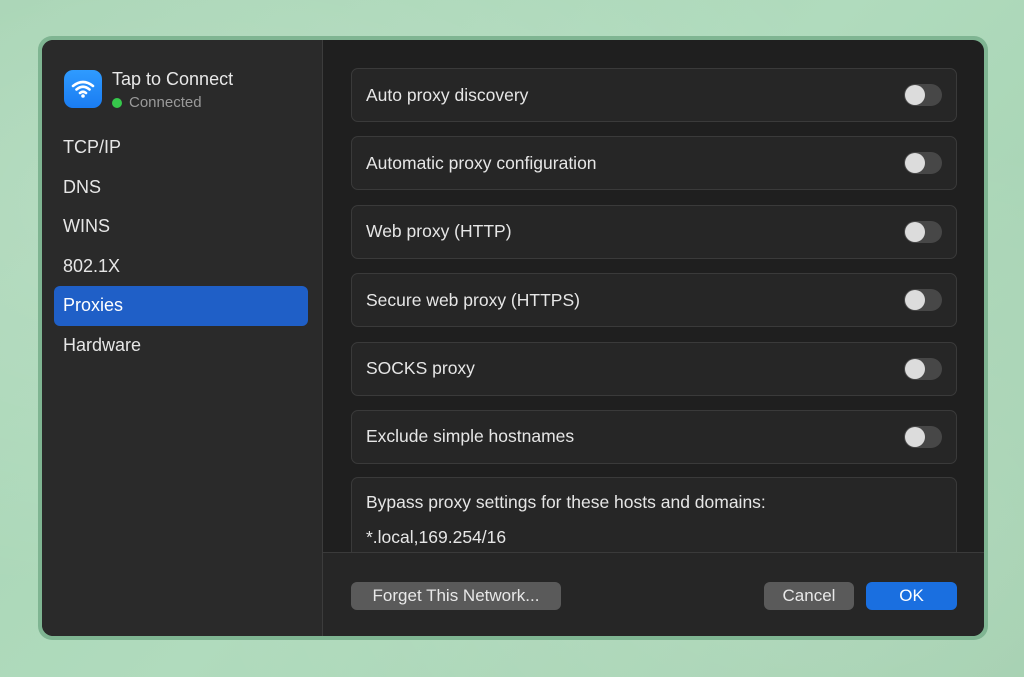 The width and height of the screenshot is (1024, 677). I want to click on sidebar-item-8021x: 802.1X, so click(181, 267).